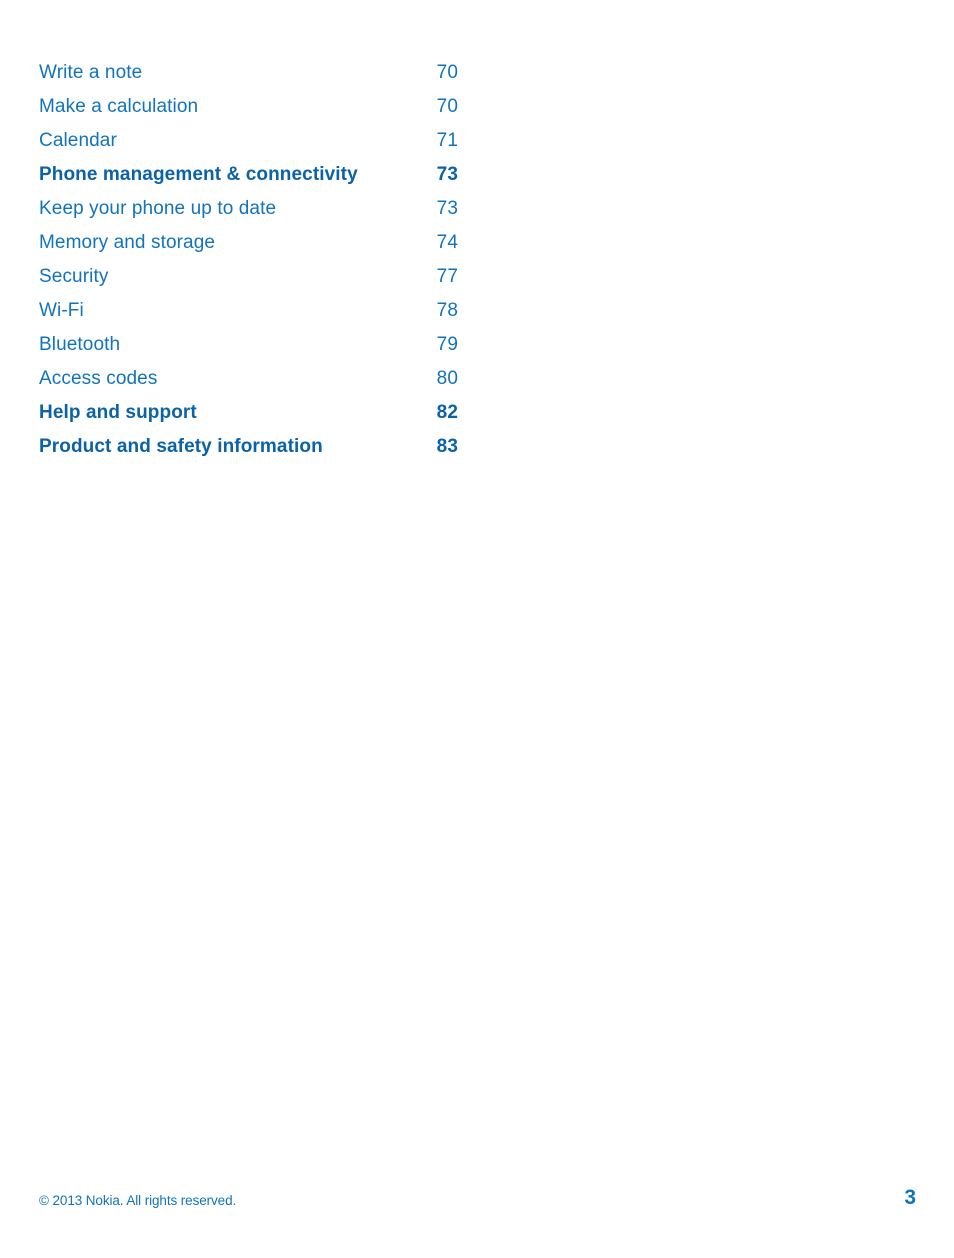 The height and width of the screenshot is (1258, 954). What do you see at coordinates (181, 446) in the screenshot?
I see `toc-entry-title: Product and safety information` at bounding box center [181, 446].